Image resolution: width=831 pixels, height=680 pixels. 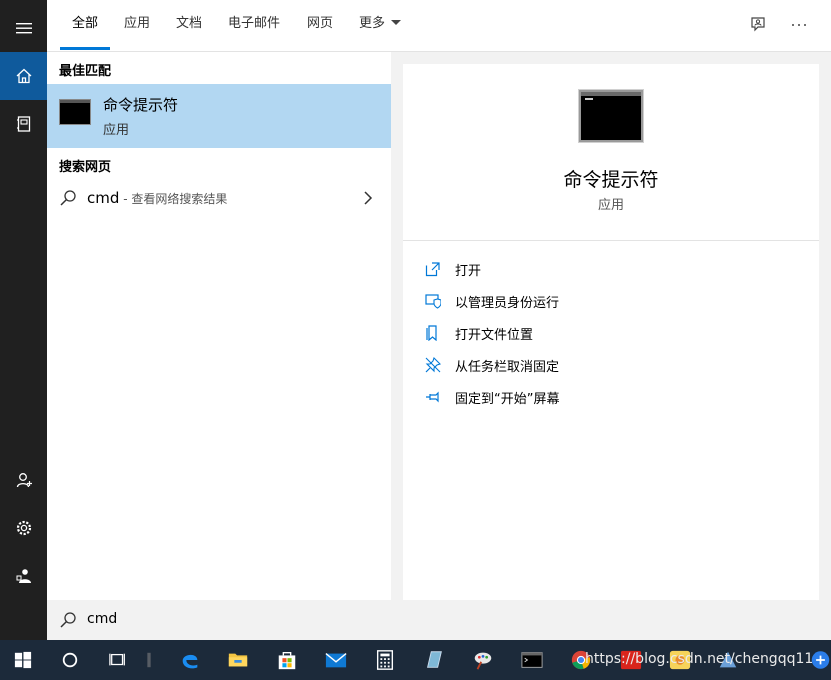 I want to click on web-search-hint: - 查看网络搜索结果, so click(x=173, y=199).